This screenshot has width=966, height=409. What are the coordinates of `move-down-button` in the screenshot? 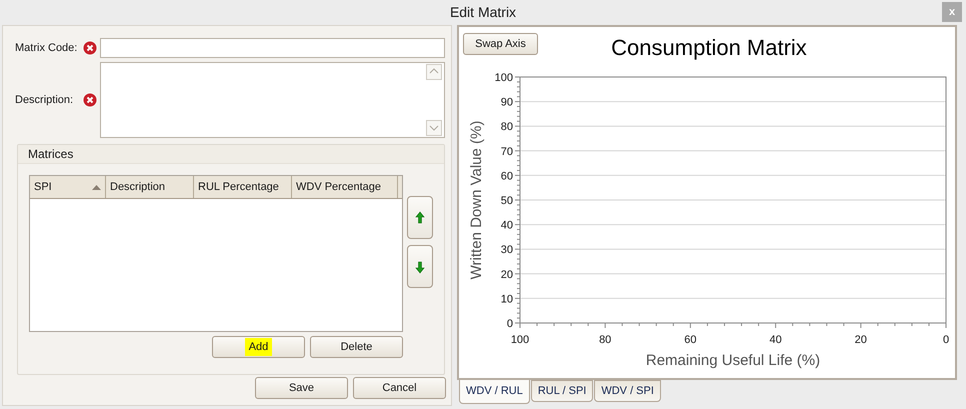 It's located at (420, 266).